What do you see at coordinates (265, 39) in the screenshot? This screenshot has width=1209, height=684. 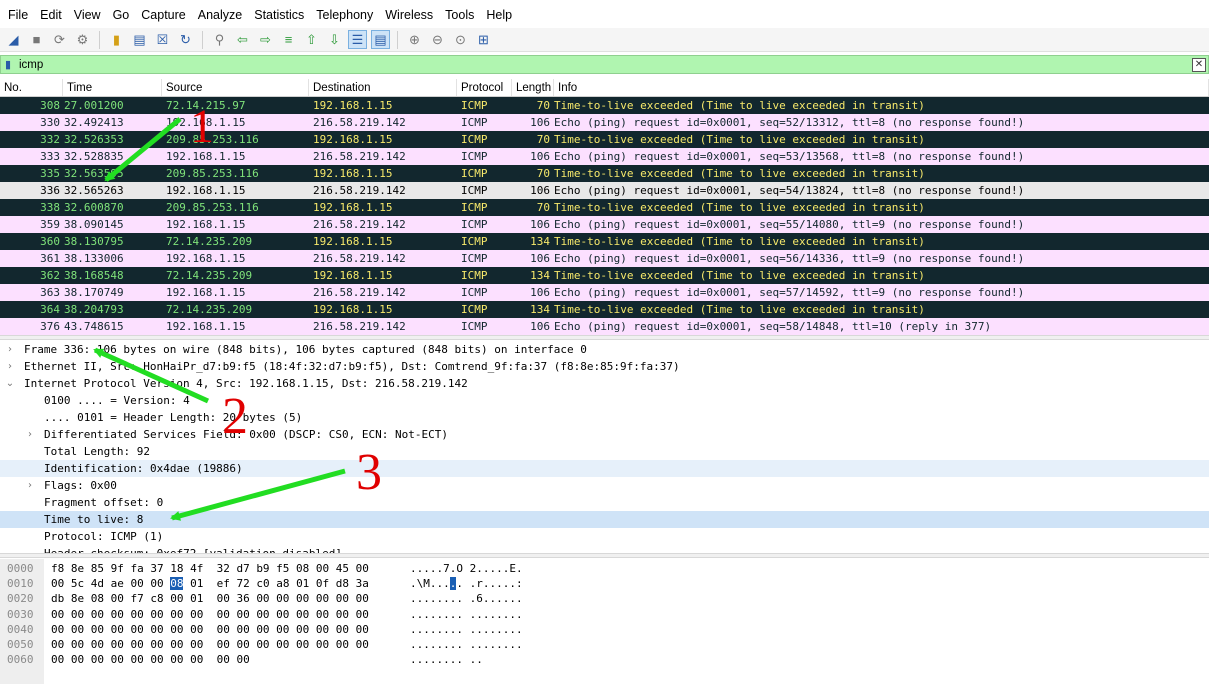 I see `go-forward-arrow-icon: ⇨` at bounding box center [265, 39].